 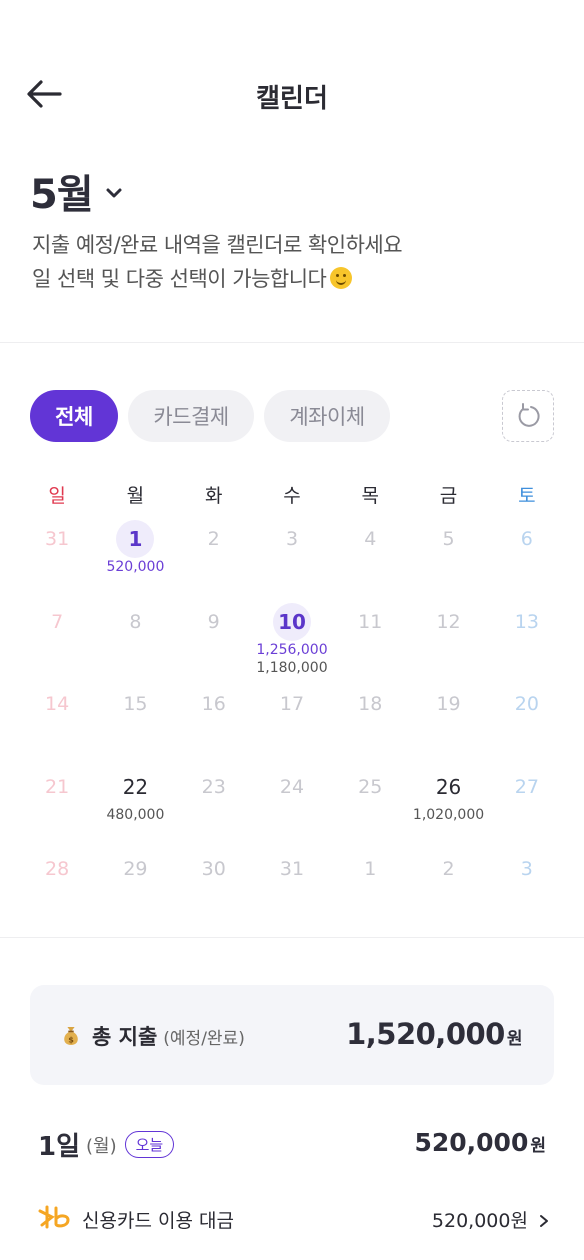 What do you see at coordinates (135, 638) in the screenshot?
I see `calendar-day: 8` at bounding box center [135, 638].